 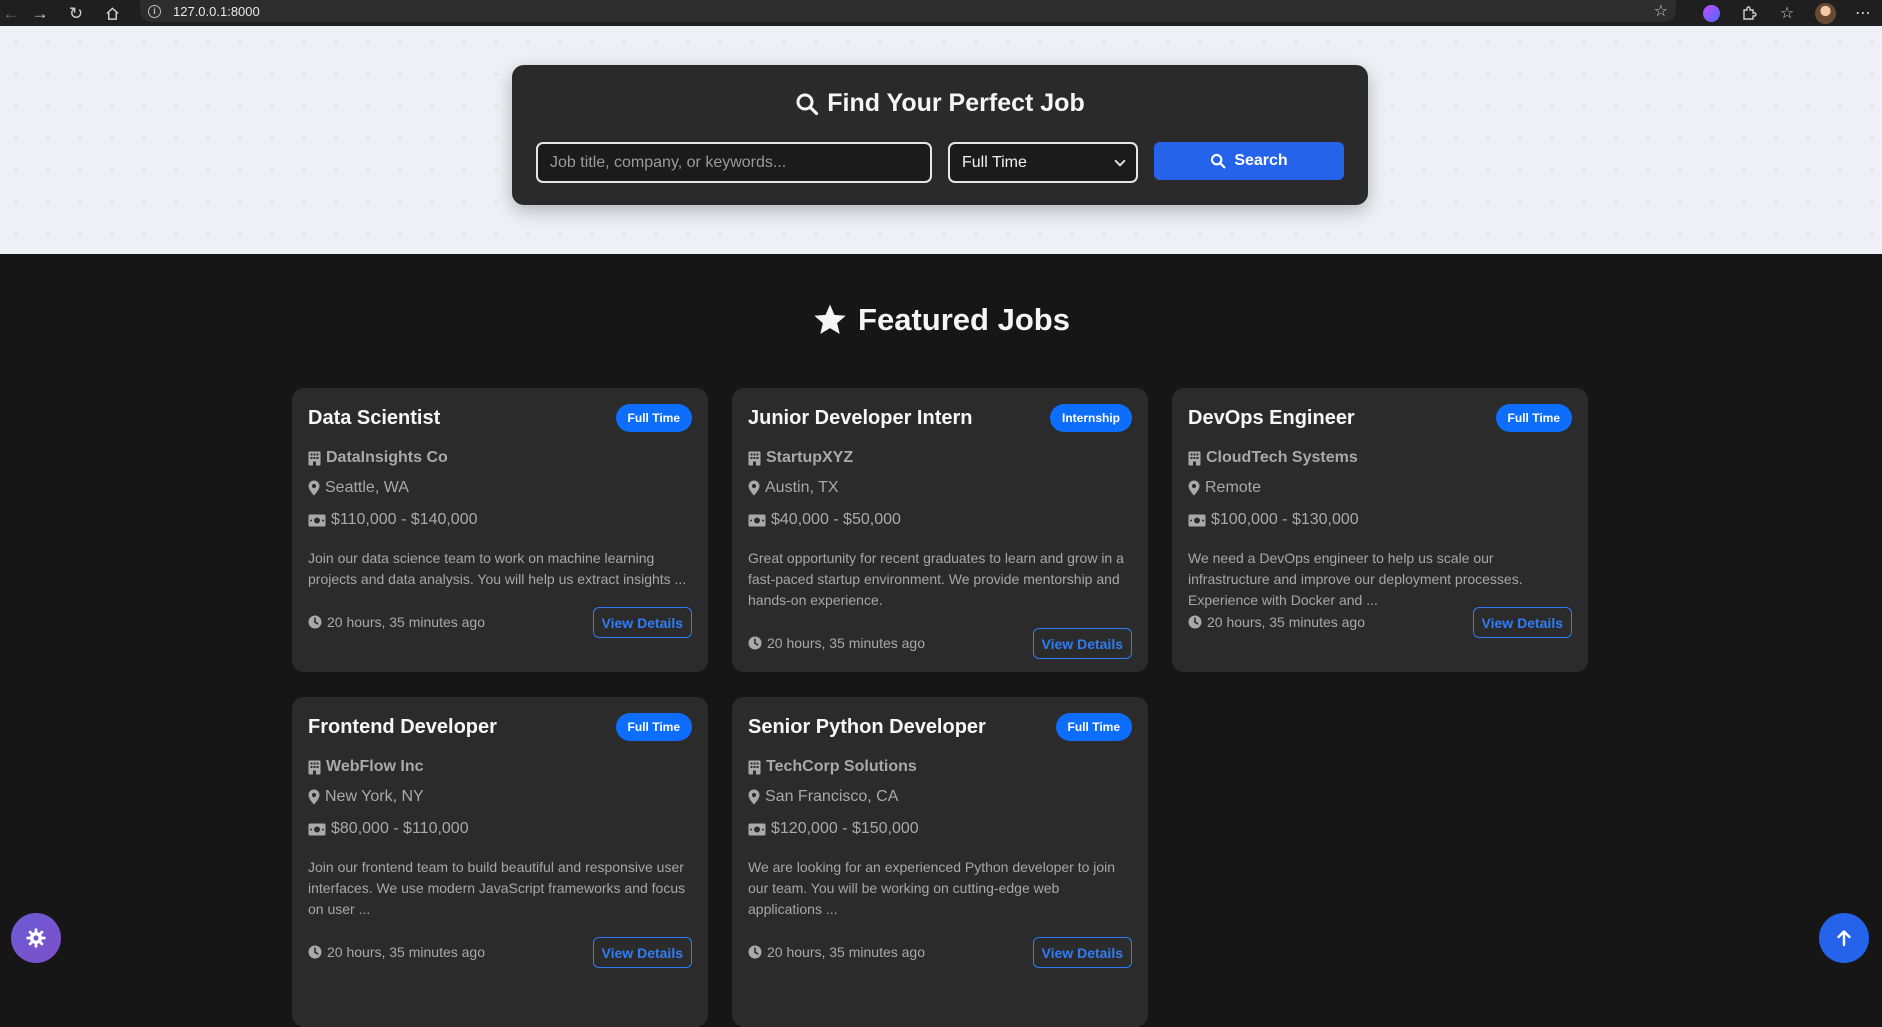 I want to click on location-row: Austin, TX, so click(x=793, y=488).